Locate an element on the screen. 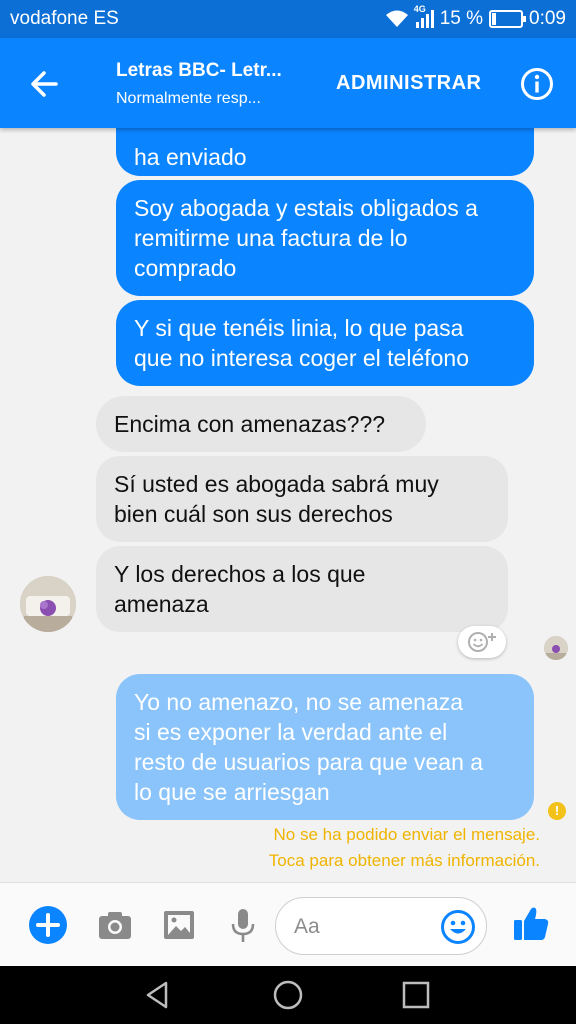 This screenshot has height=1024, width=576. android-navigation-bar is located at coordinates (288, 995).